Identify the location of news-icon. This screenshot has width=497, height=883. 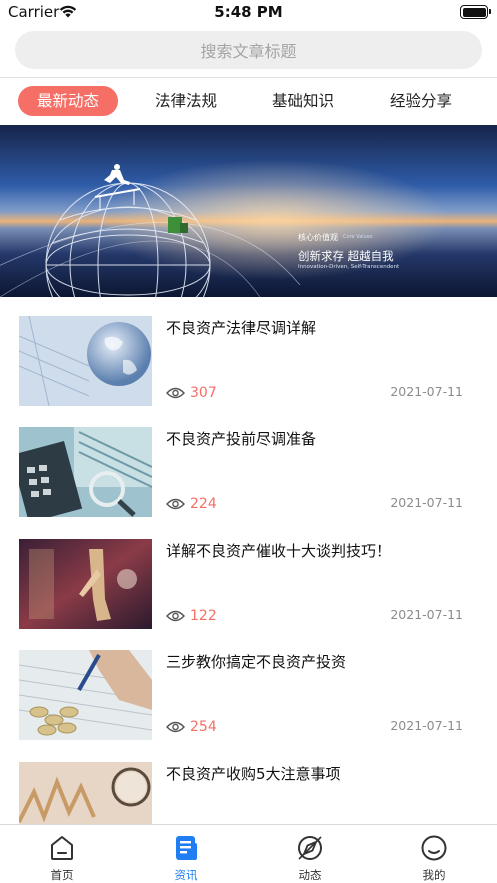
(186, 848).